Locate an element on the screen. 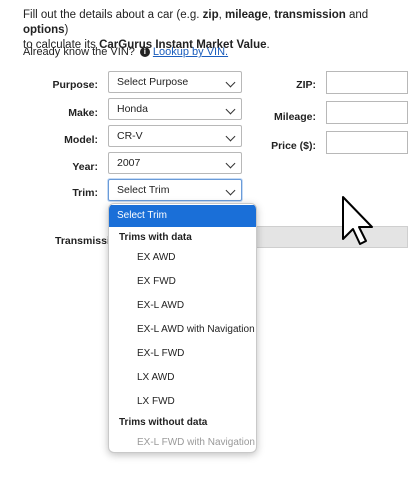 This screenshot has height=477, width=412. trim-option: LX AWD is located at coordinates (182, 378).